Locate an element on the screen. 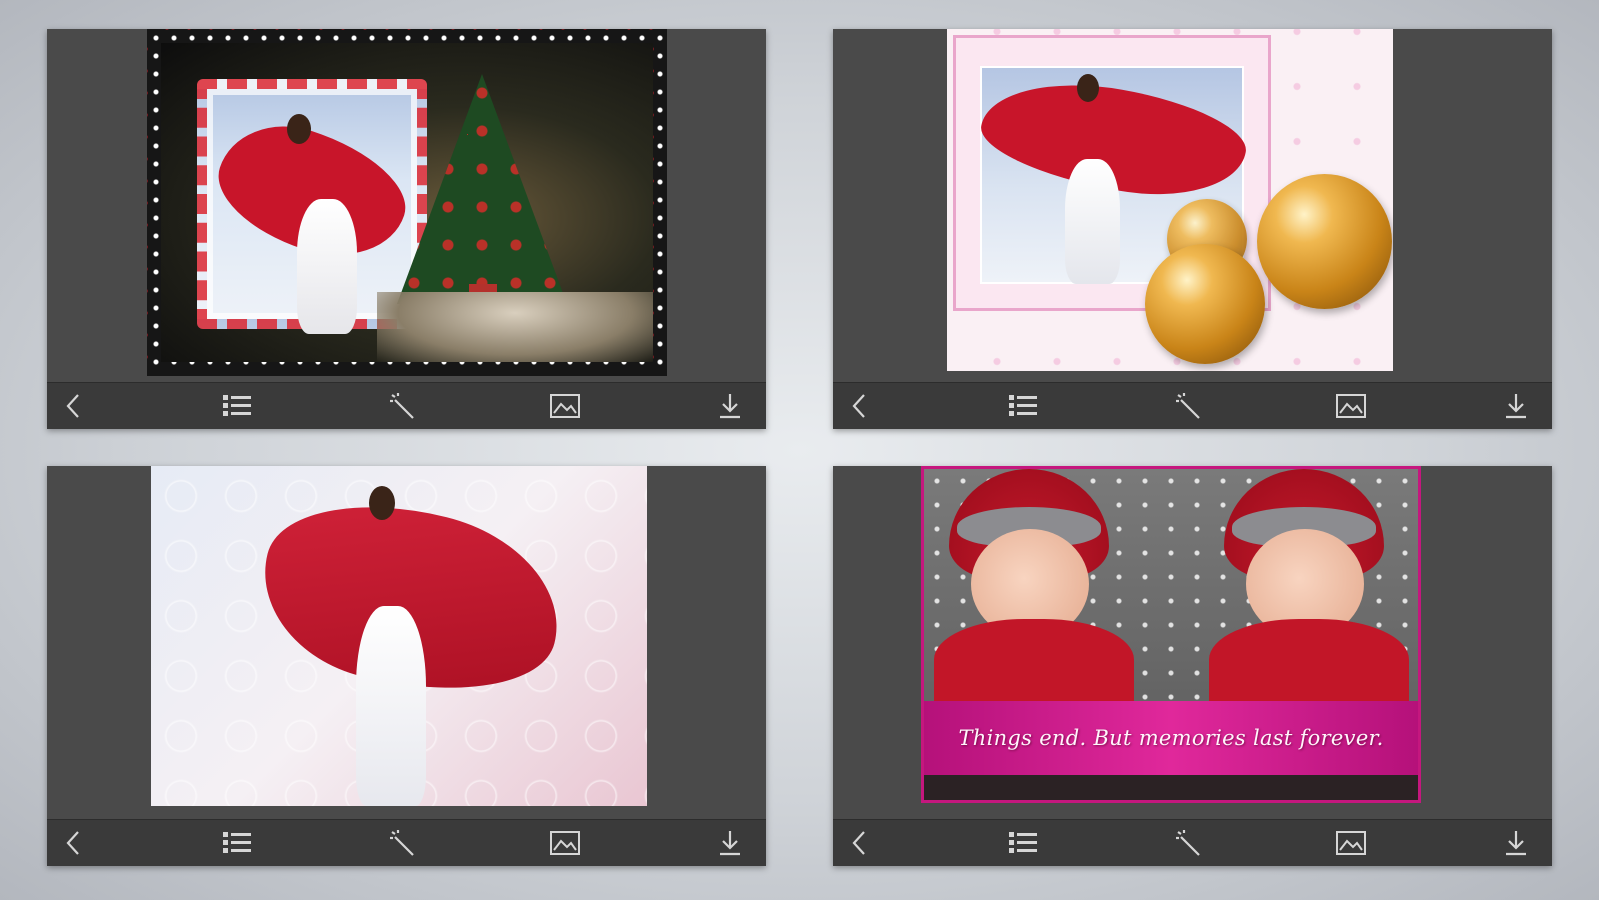 The width and height of the screenshot is (1599, 900). snow-floor is located at coordinates (515, 327).